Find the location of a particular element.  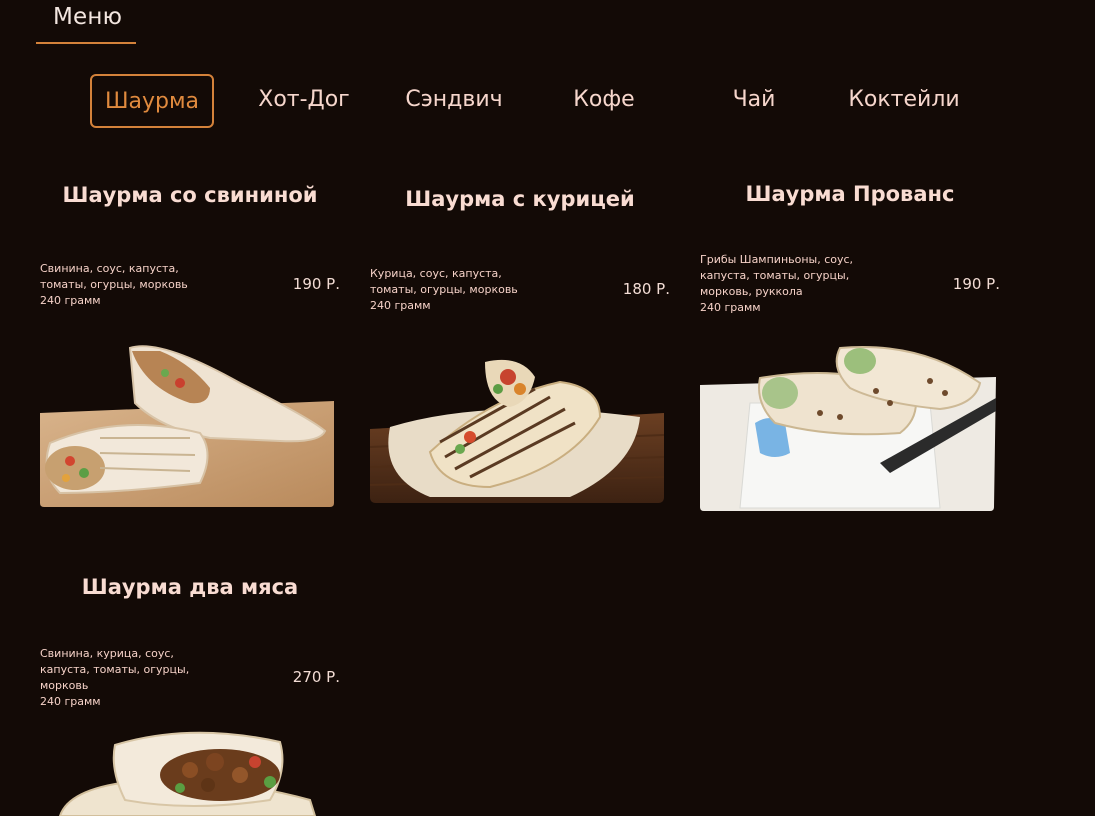

tab-sandwich: Сэндвич is located at coordinates (454, 101).